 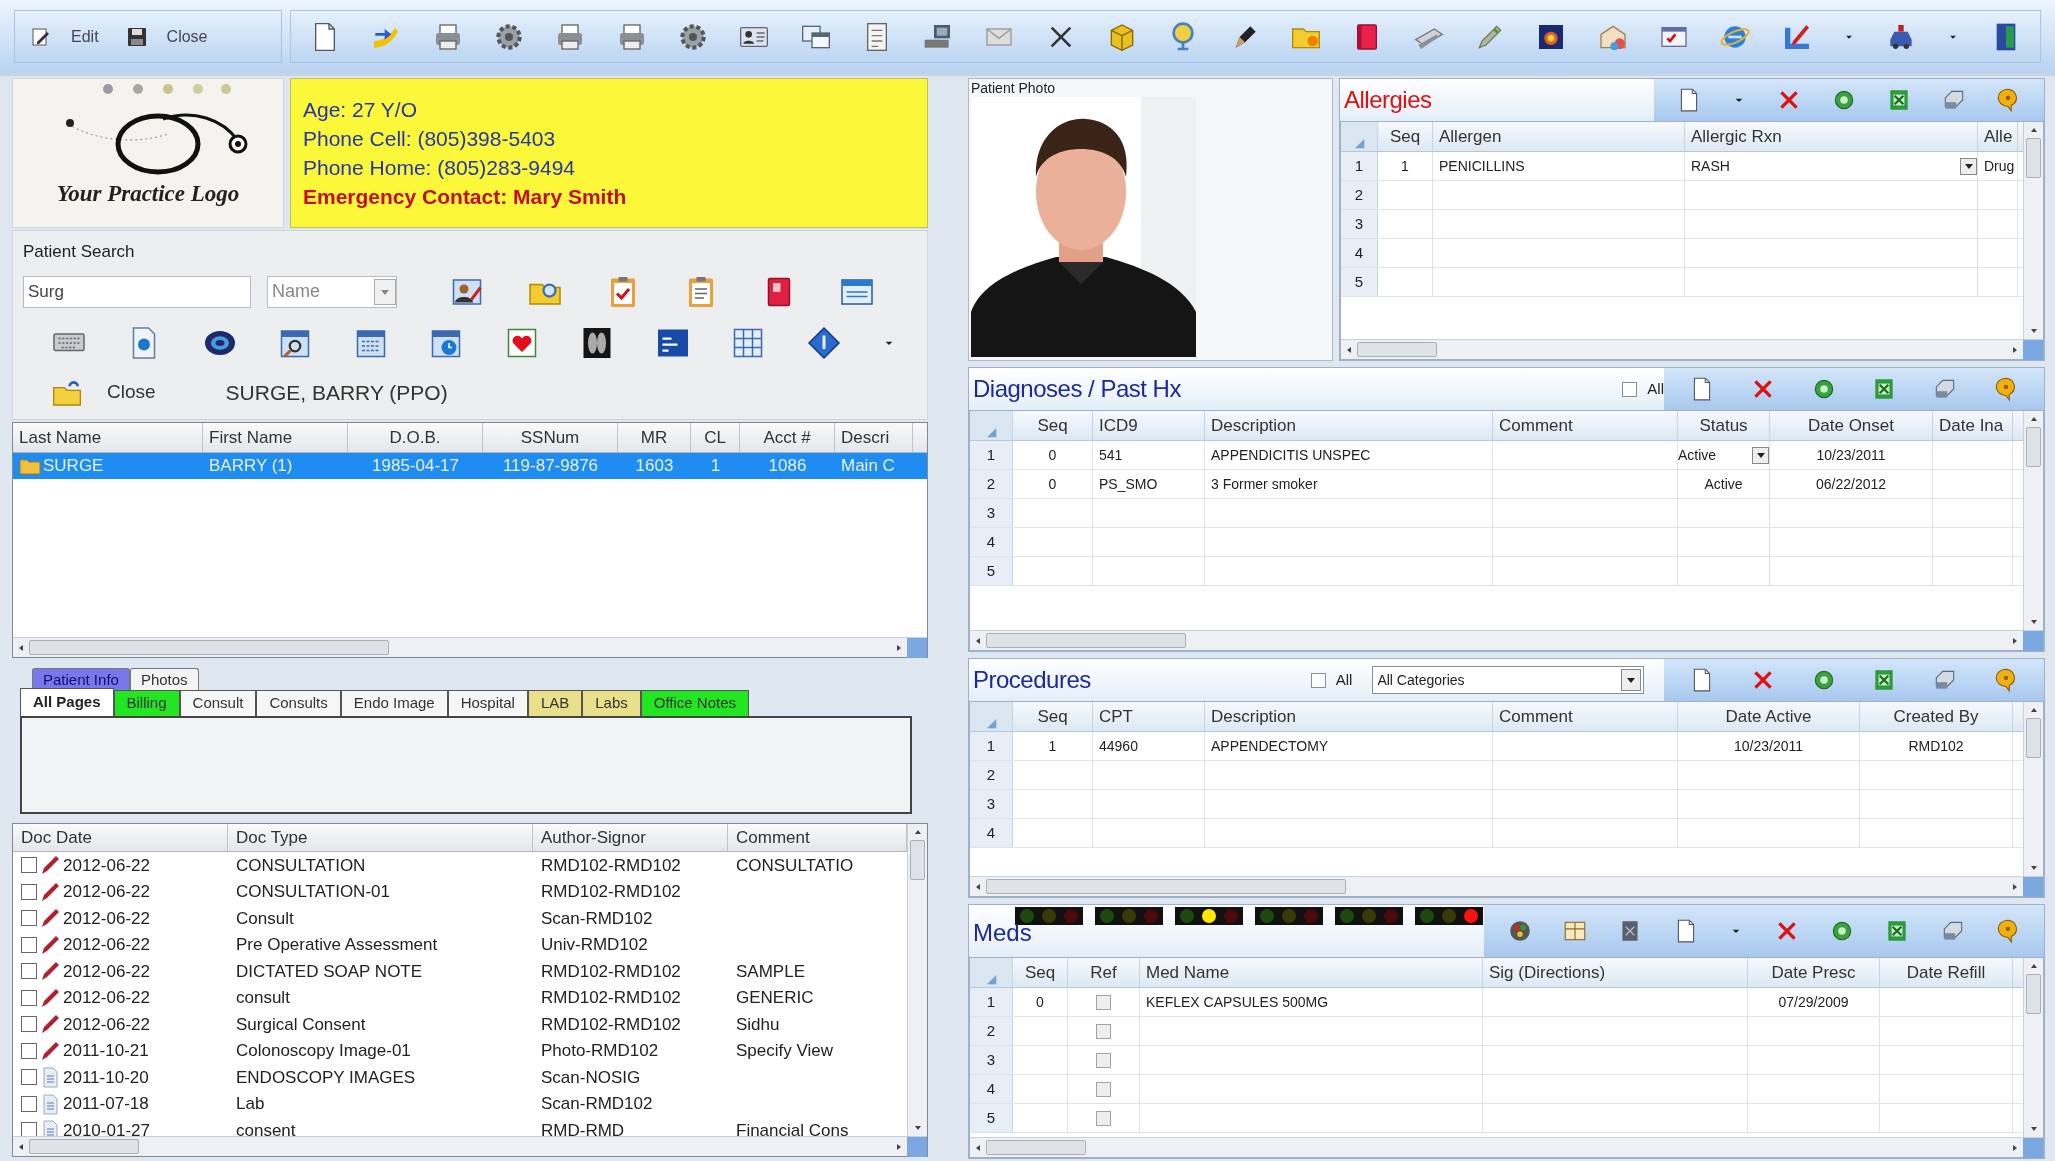 What do you see at coordinates (1104, 972) in the screenshot?
I see `column-header: Ref` at bounding box center [1104, 972].